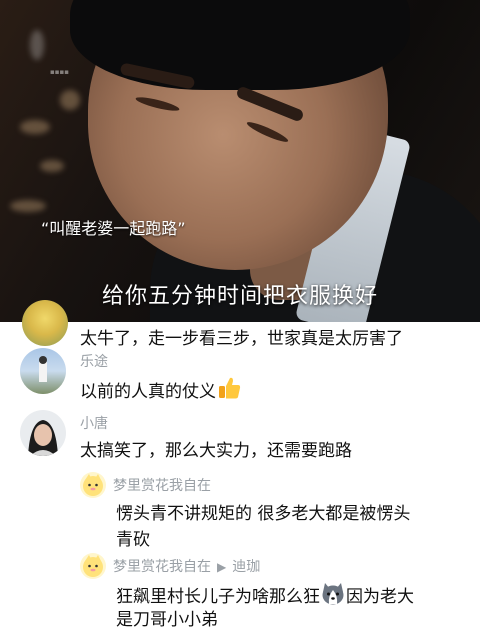 Image resolution: width=480 pixels, height=641 pixels. Describe the element at coordinates (94, 423) in the screenshot. I see `comment-username: 小唐` at that location.